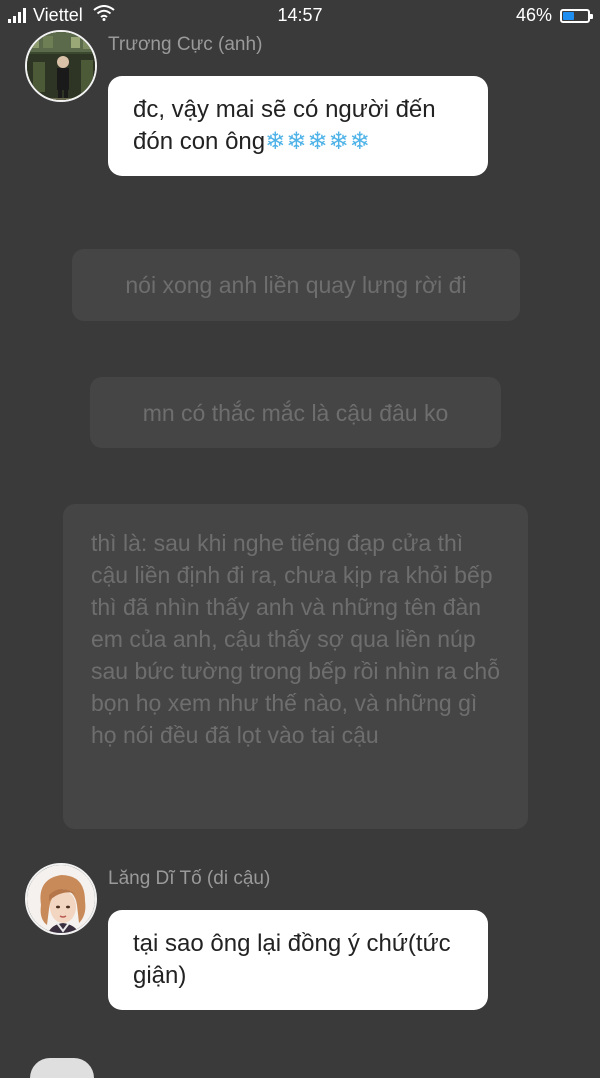 Image resolution: width=600 pixels, height=1078 pixels. What do you see at coordinates (576, 15) in the screenshot?
I see `battery-icon` at bounding box center [576, 15].